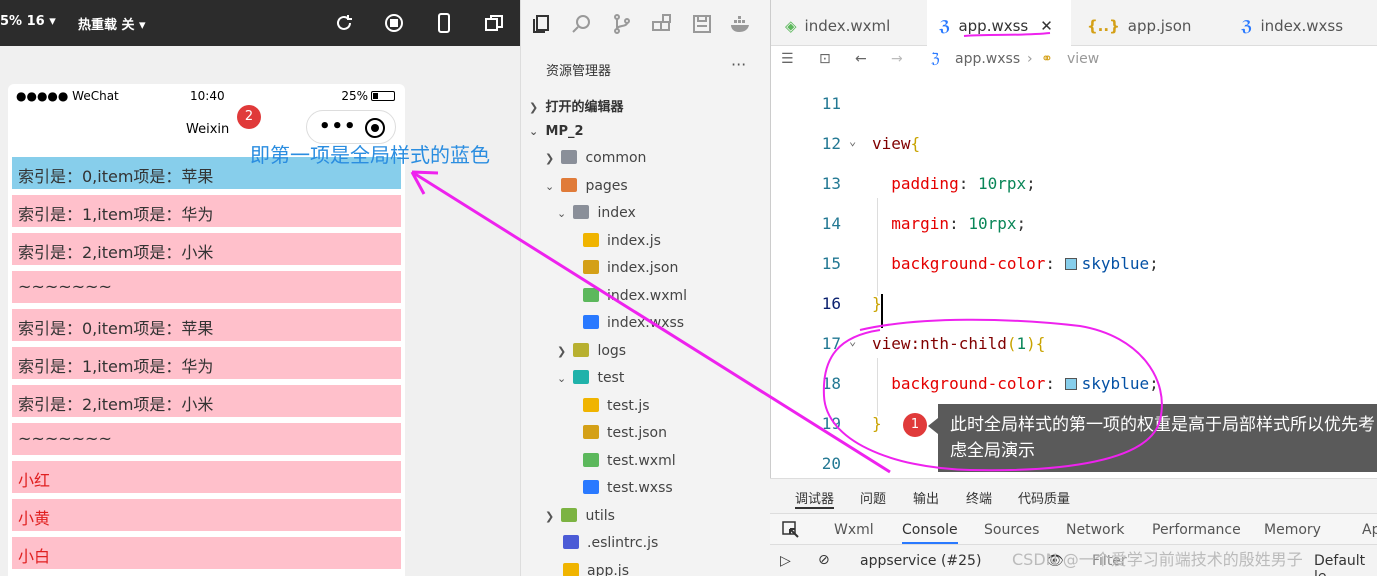 The image size is (1377, 576). What do you see at coordinates (586, 186) in the screenshot?
I see `tree-item: ⌄ pages` at bounding box center [586, 186].